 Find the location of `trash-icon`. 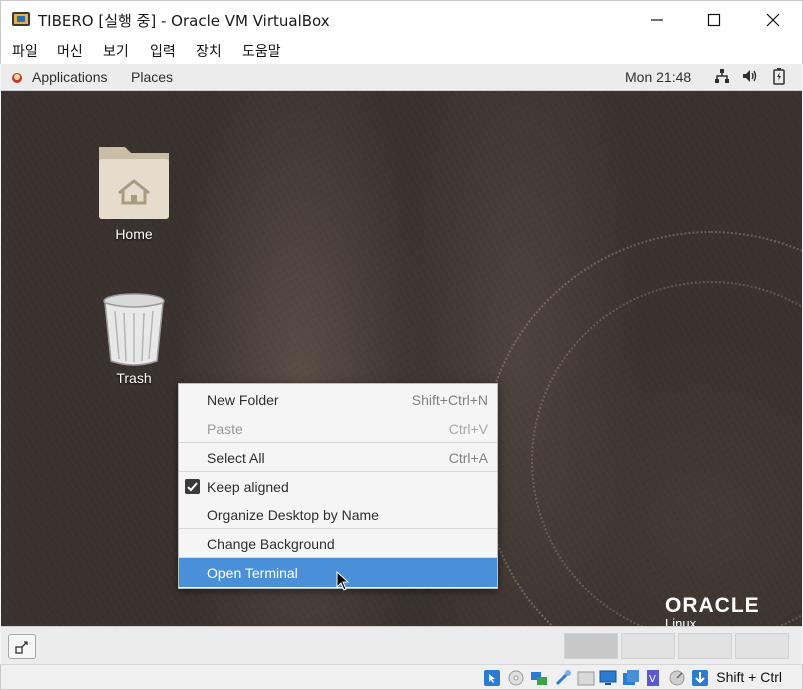

trash-icon is located at coordinates (134, 329).